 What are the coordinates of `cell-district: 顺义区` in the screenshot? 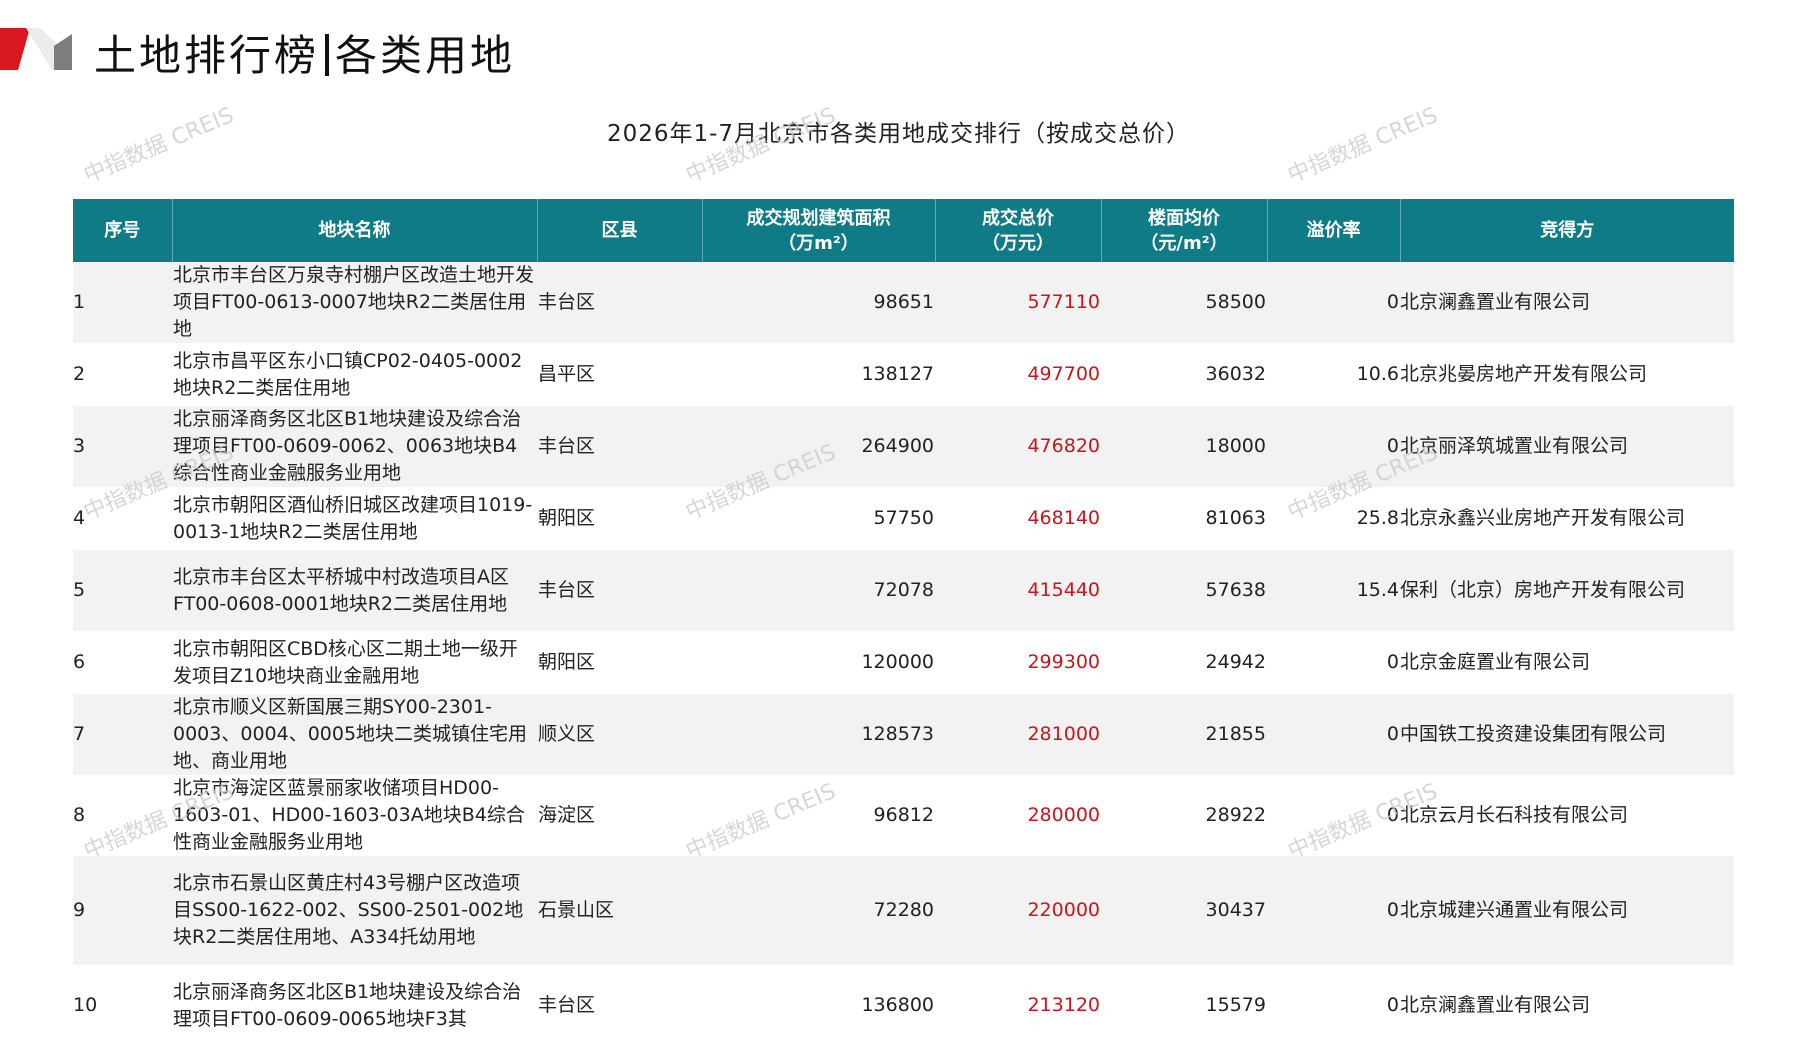 It's located at (619, 734).